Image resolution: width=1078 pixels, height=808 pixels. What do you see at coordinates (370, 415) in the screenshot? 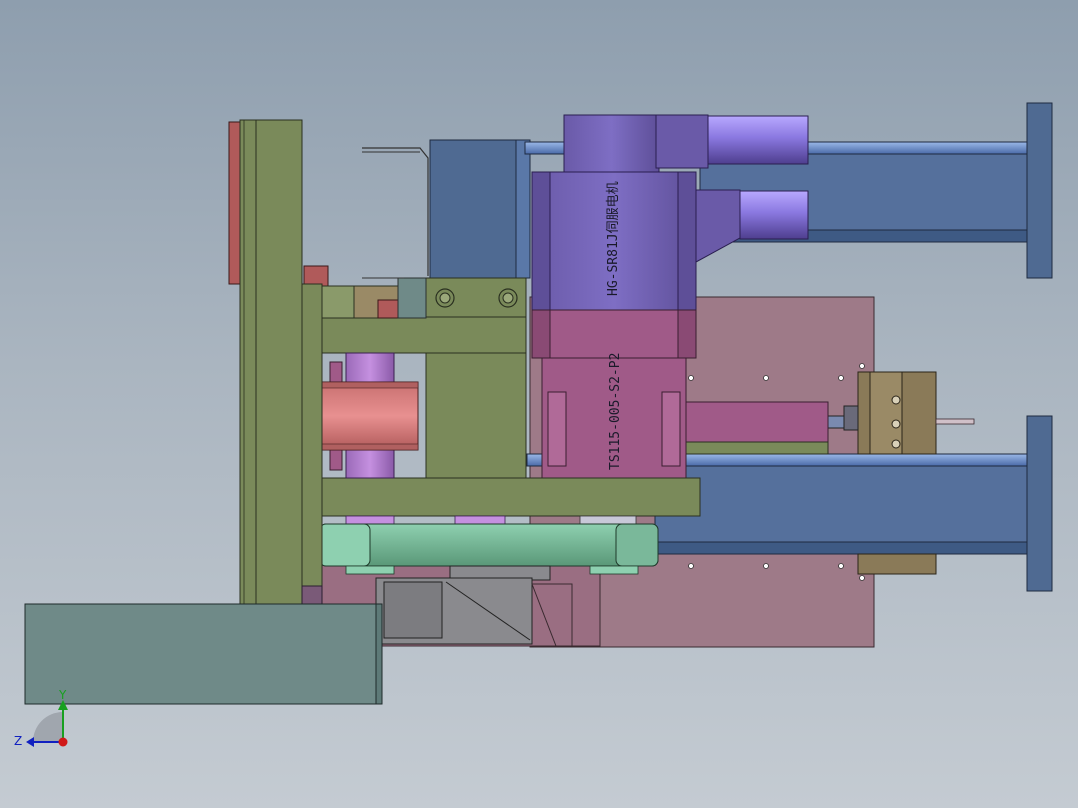
I see `roller` at bounding box center [370, 415].